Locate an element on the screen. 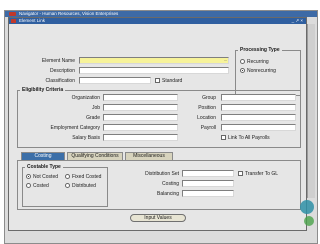  not-costed-radio is located at coordinates (28, 176).